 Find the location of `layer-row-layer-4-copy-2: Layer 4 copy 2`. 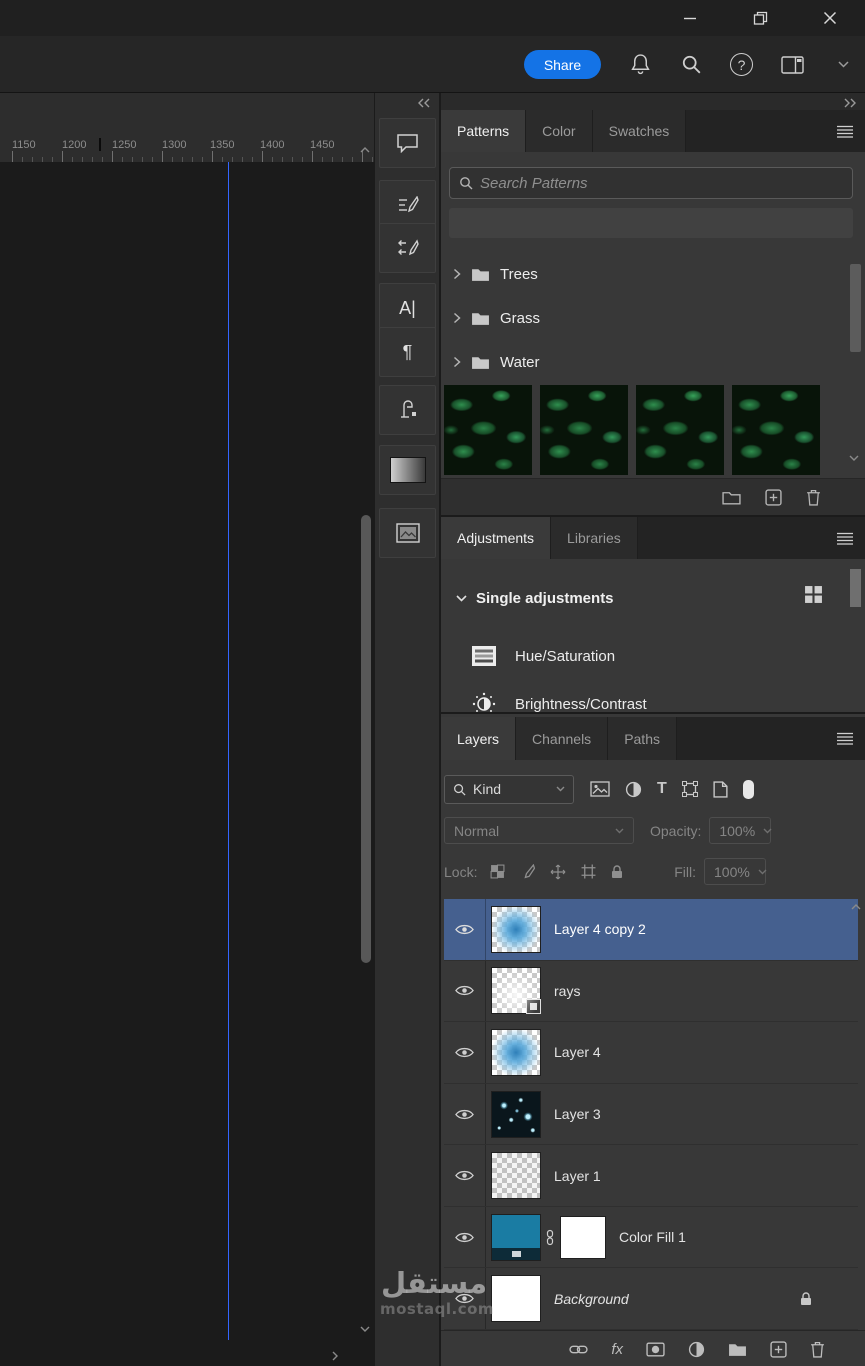

layer-row-layer-4-copy-2: Layer 4 copy 2 is located at coordinates (651, 930).